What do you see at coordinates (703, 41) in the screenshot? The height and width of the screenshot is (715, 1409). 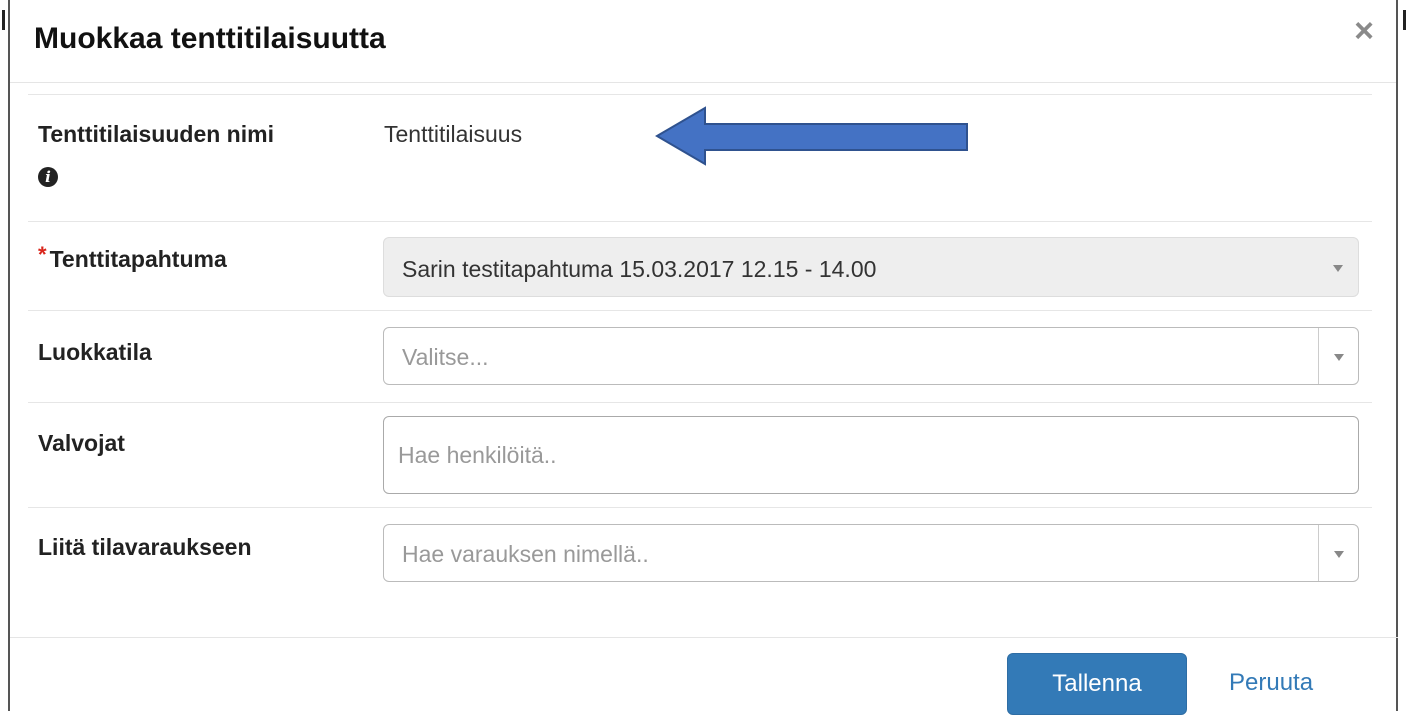 I see `modal-header: Muokkaa tenttitilaisuutta ×` at bounding box center [703, 41].